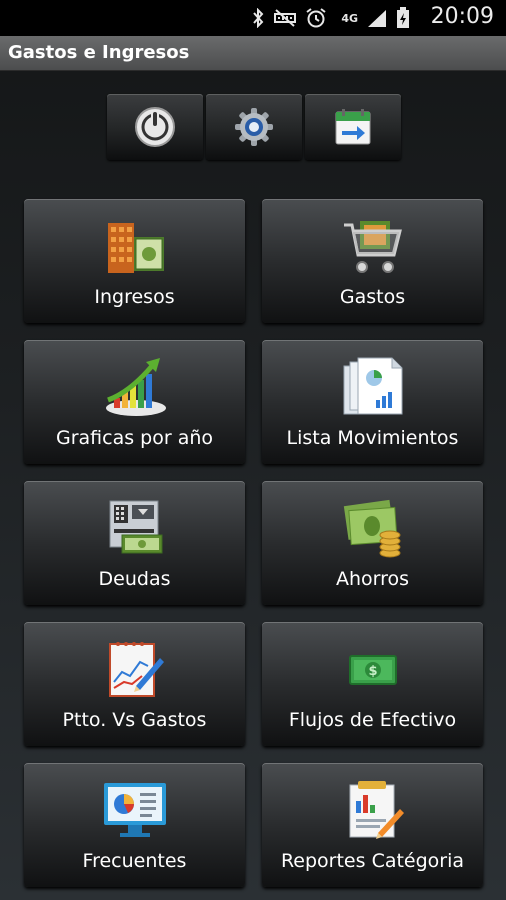  I want to click on tile-label: Ahorros, so click(372, 579).